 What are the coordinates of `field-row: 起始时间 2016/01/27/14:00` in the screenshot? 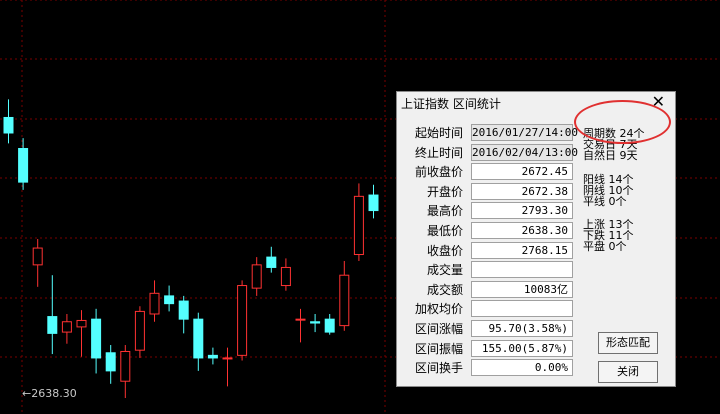 It's located at (492, 133).